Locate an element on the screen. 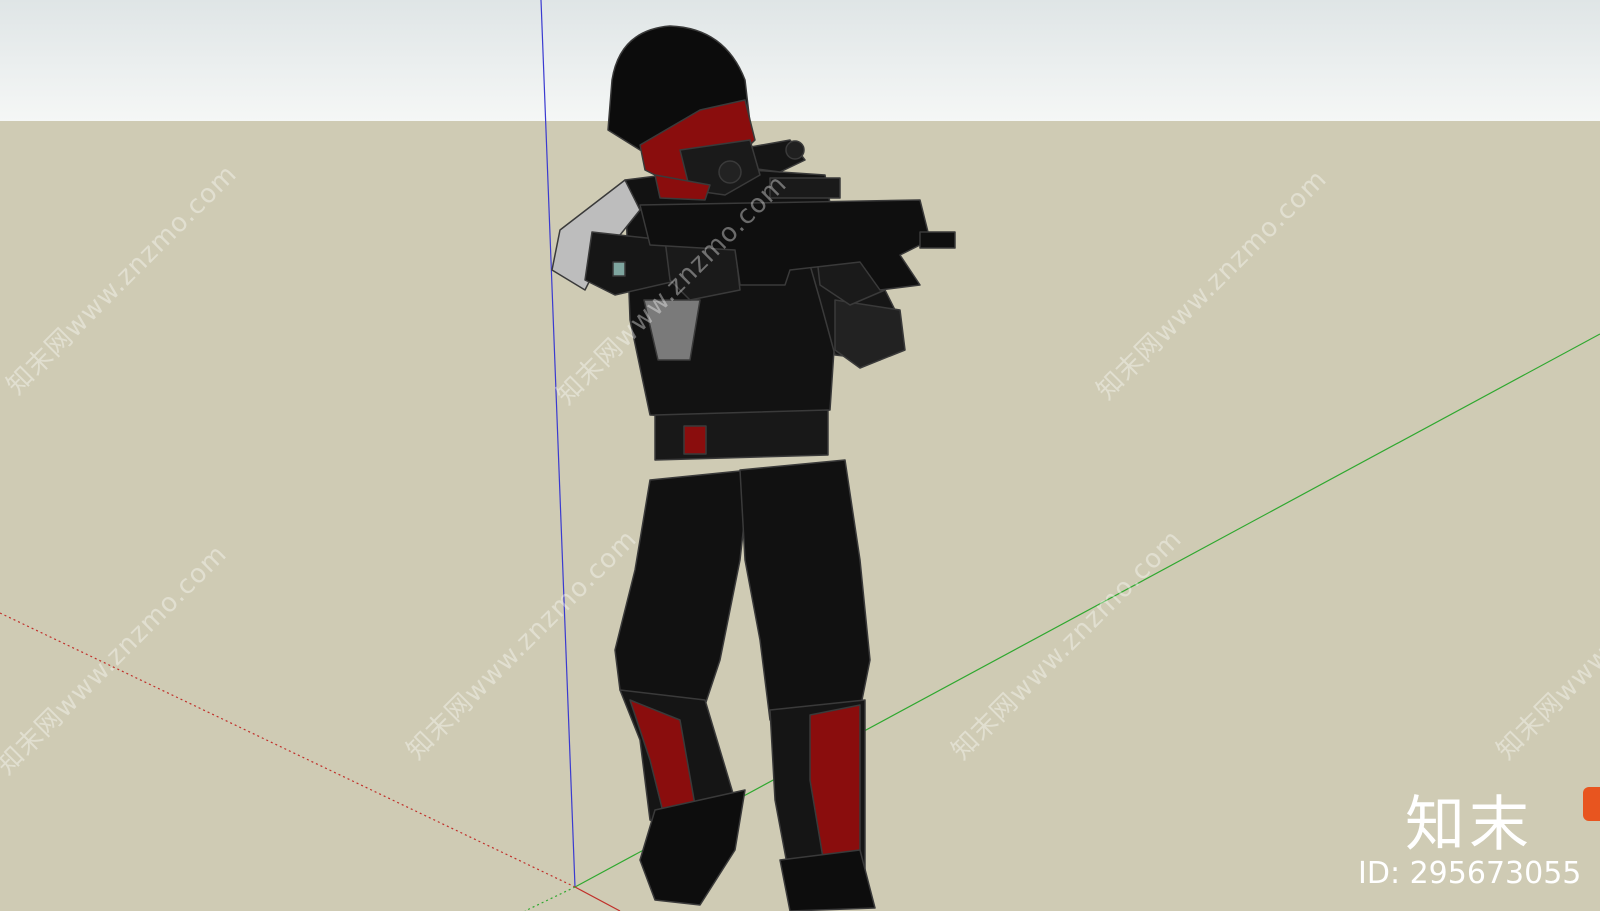 The width and height of the screenshot is (1600, 911). watermark-id: ID: 295673055 is located at coordinates (1470, 873).